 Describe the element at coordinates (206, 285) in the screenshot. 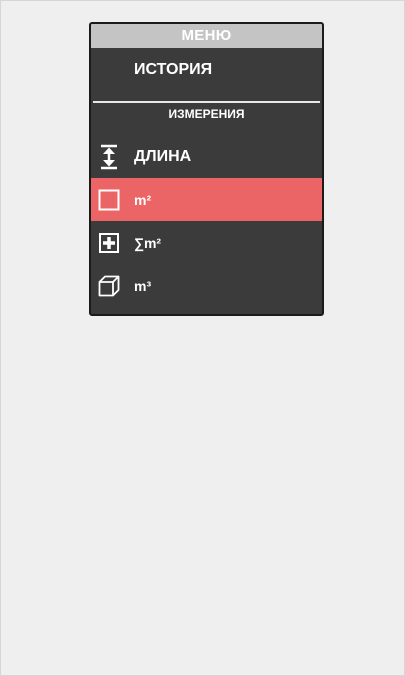

I see `menu-item-volume: m³` at that location.